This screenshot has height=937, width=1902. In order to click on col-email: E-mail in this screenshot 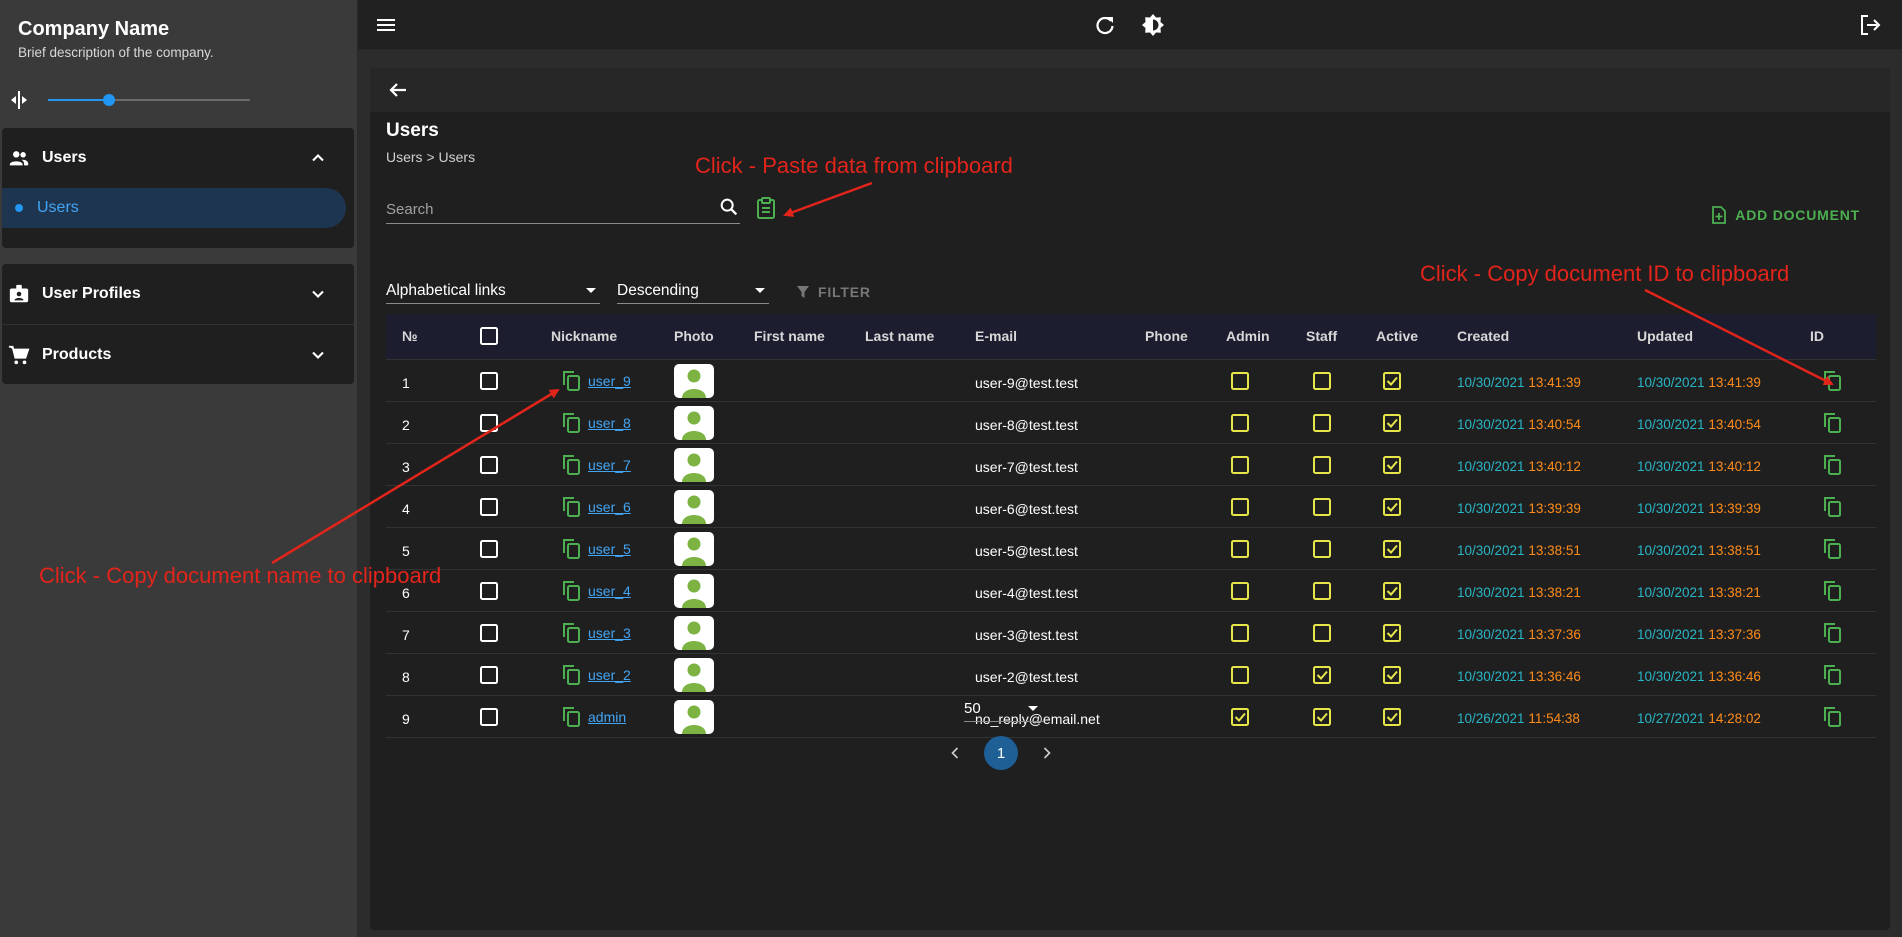, I will do `click(996, 336)`.